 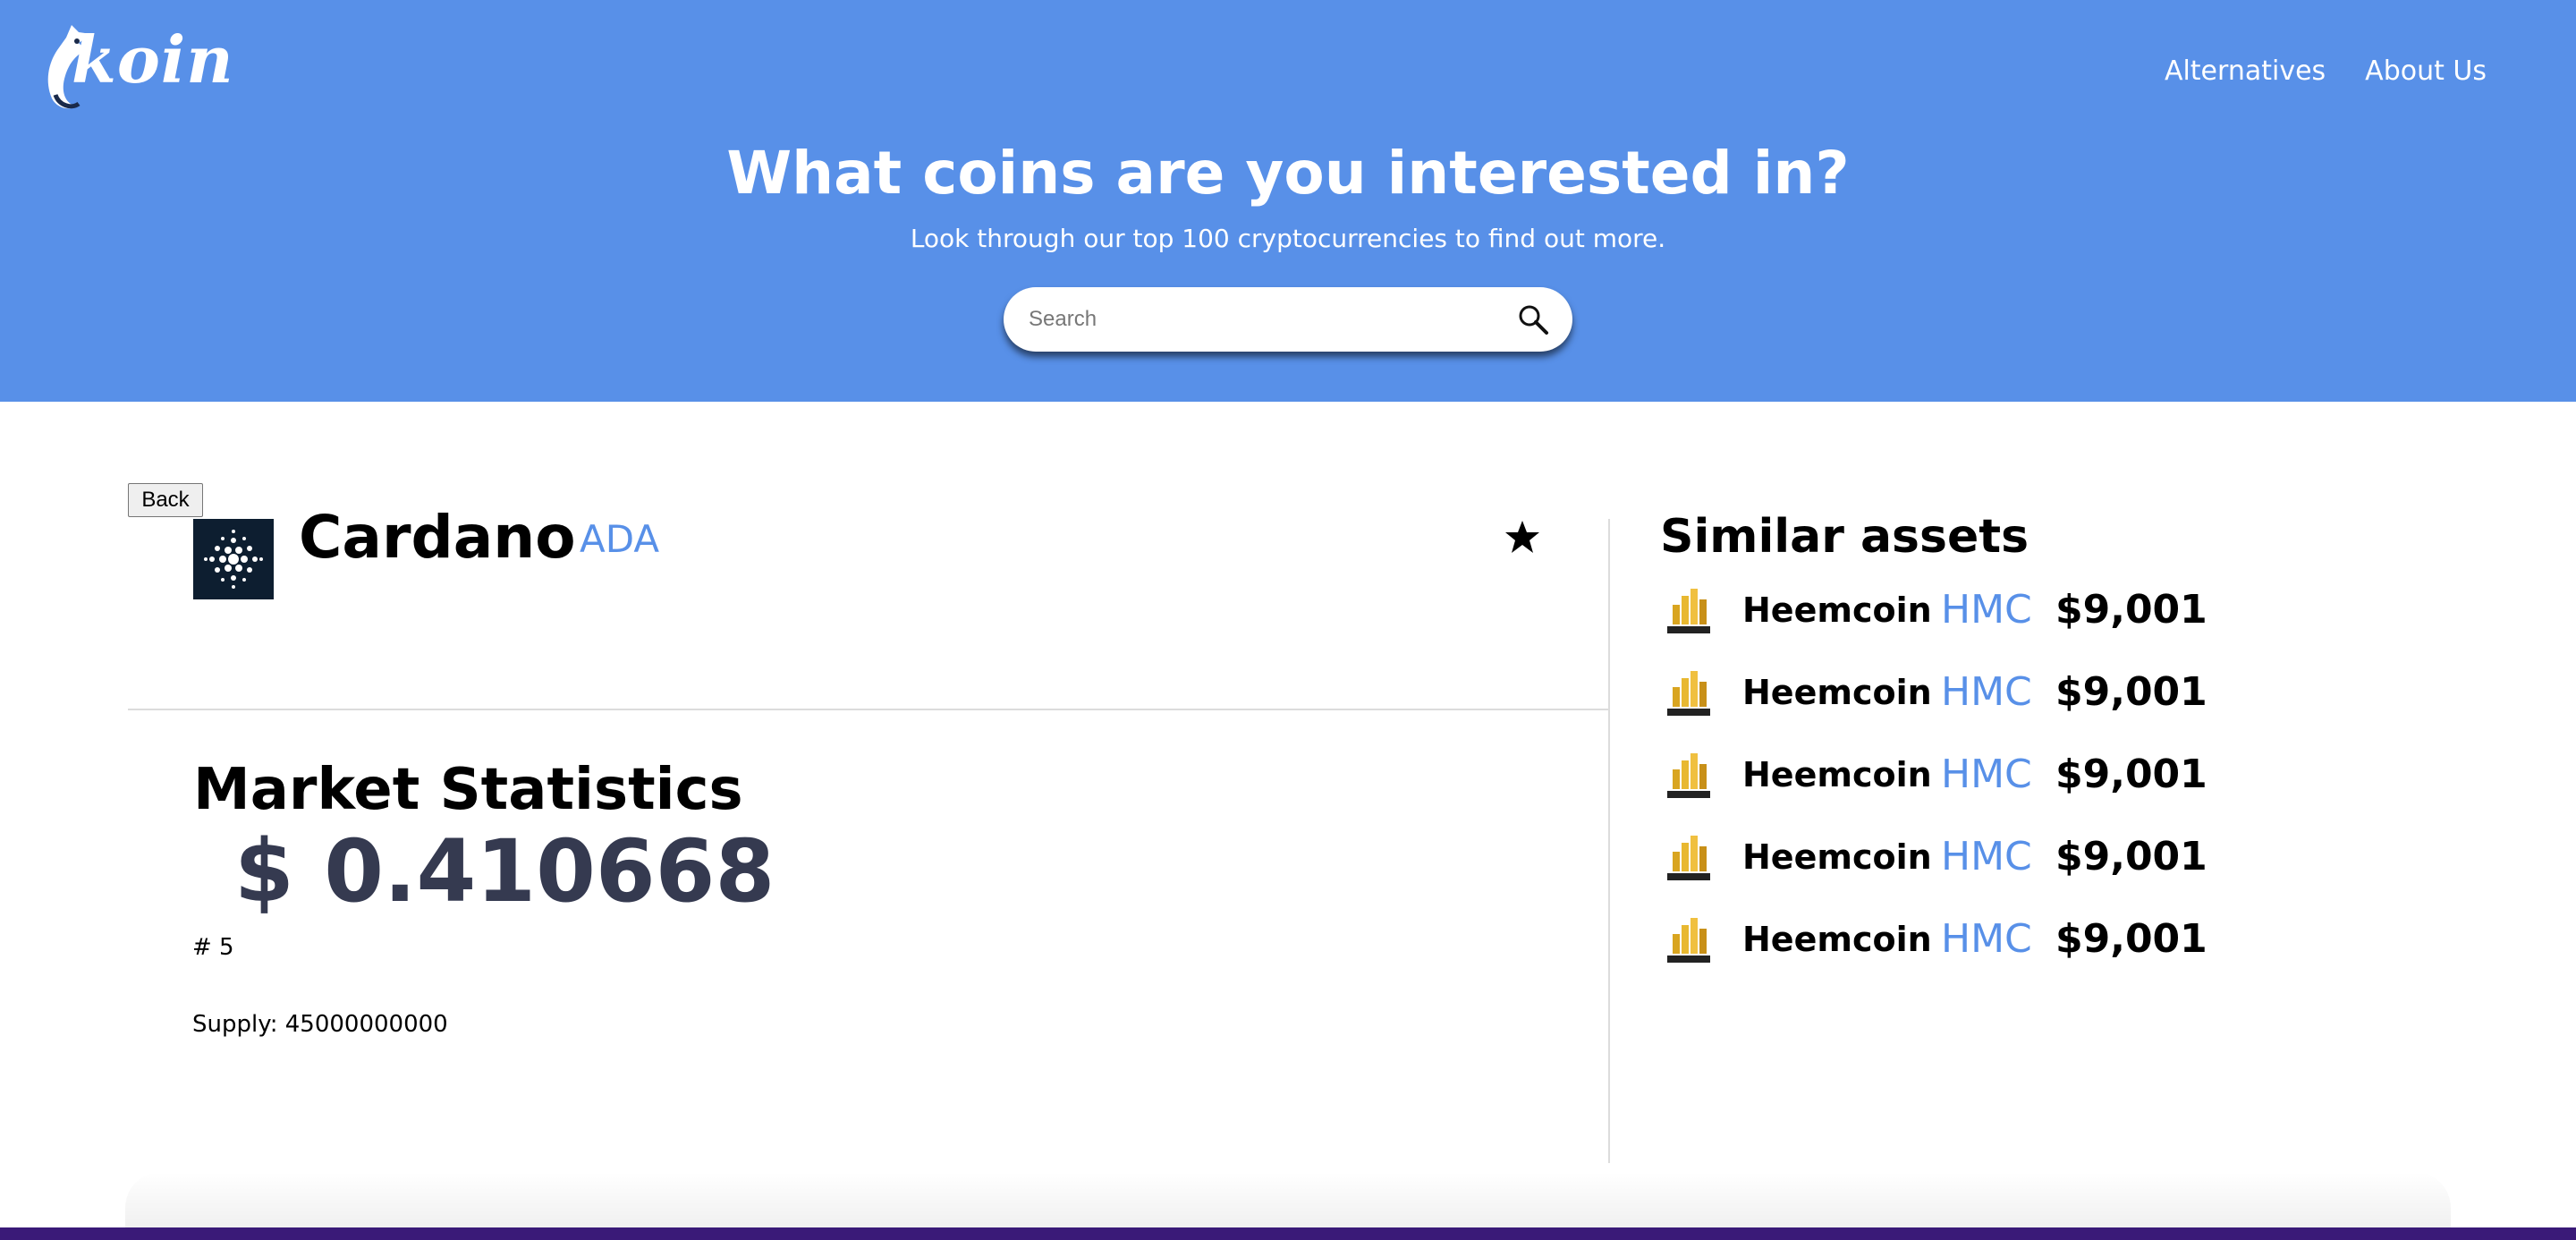 I want to click on coin-price: $ 0.410668, so click(x=504, y=871).